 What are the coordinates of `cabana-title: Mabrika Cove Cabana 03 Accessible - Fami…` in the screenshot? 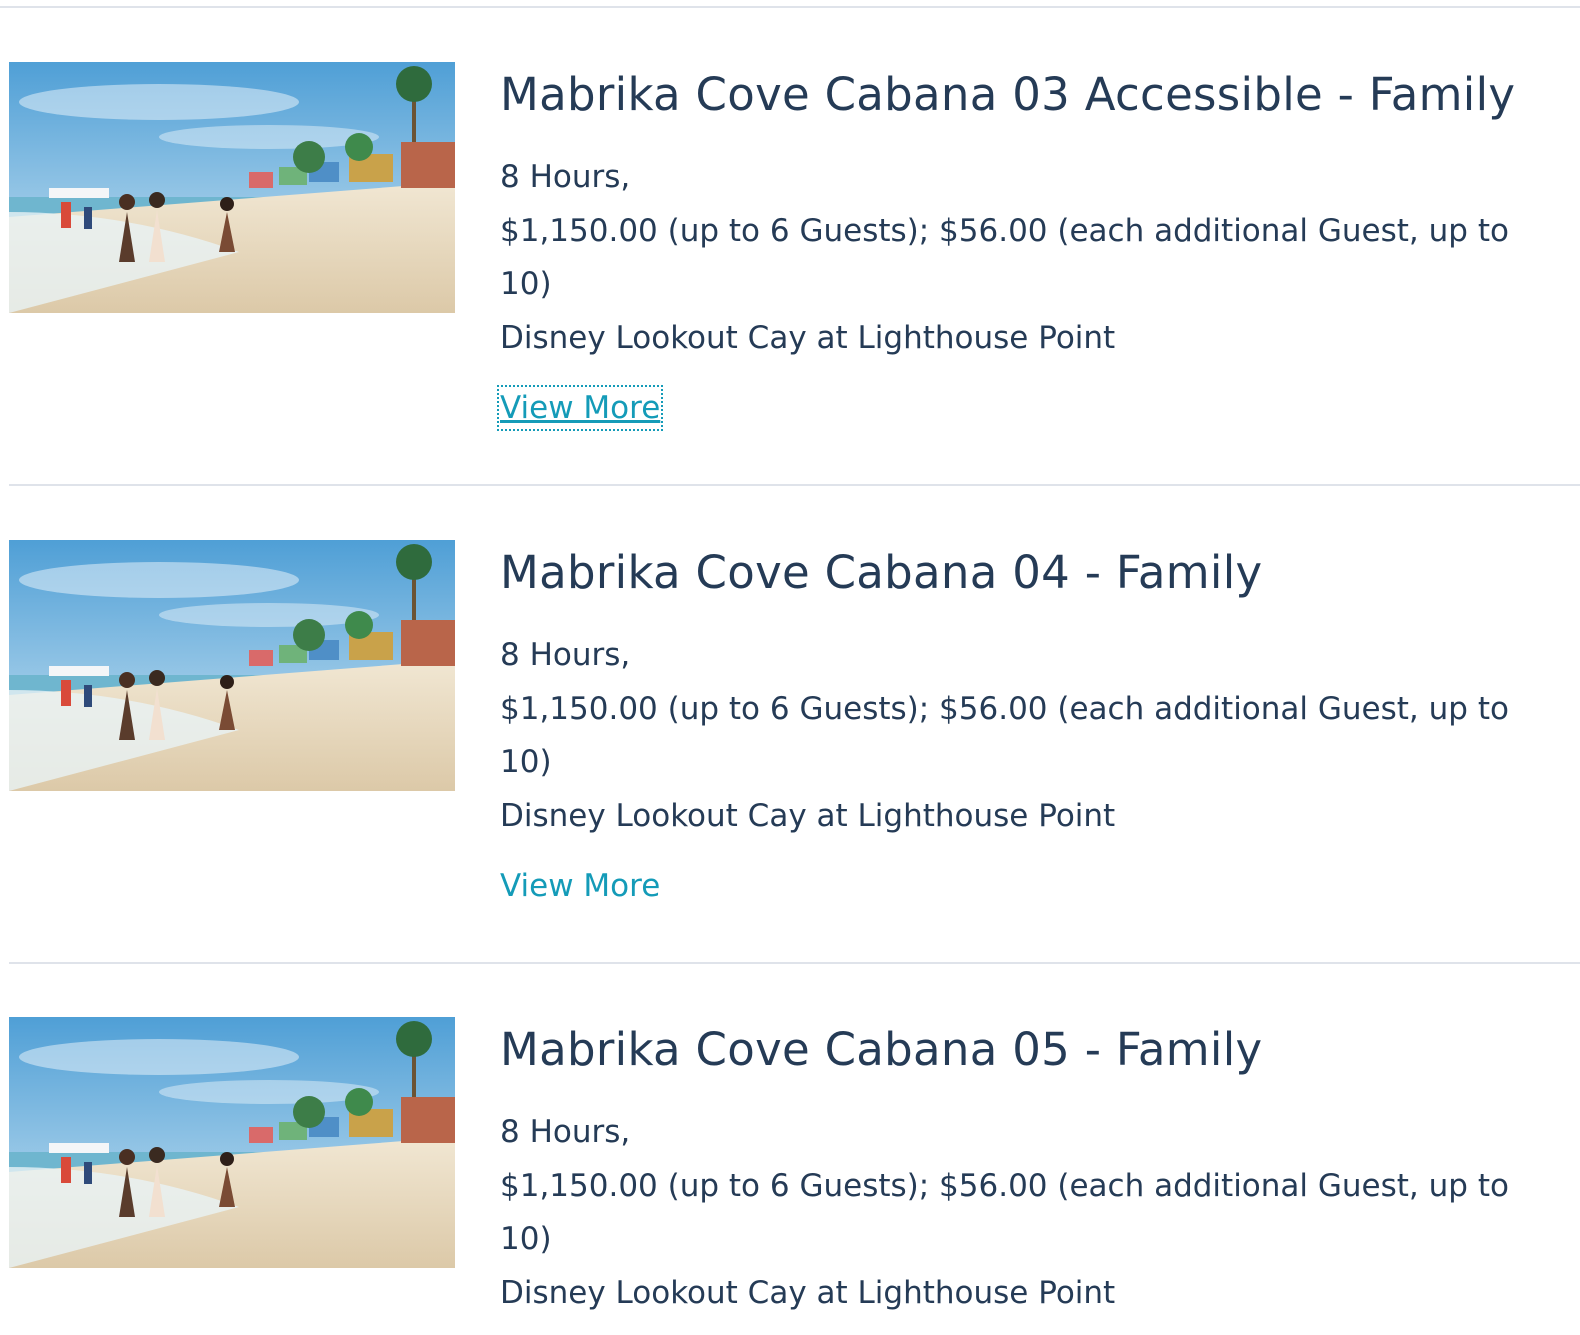 It's located at (1008, 94).